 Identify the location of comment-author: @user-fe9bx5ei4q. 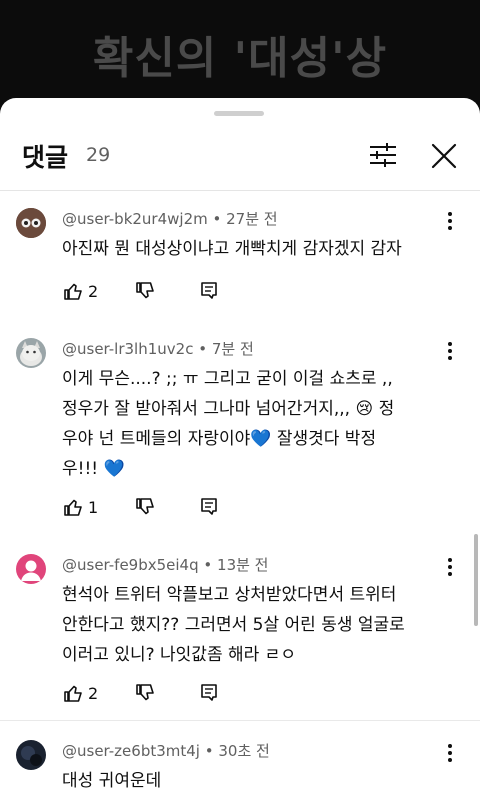
(130, 565).